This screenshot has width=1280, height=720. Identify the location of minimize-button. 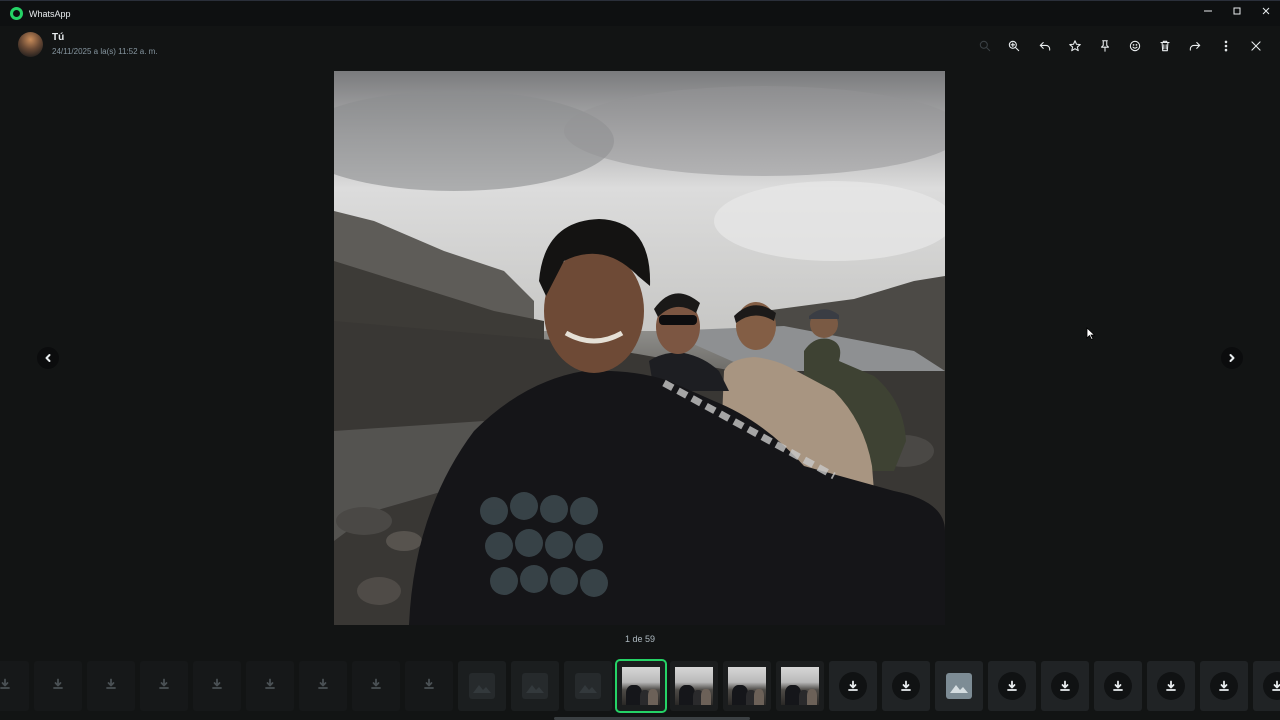
(1207, 11).